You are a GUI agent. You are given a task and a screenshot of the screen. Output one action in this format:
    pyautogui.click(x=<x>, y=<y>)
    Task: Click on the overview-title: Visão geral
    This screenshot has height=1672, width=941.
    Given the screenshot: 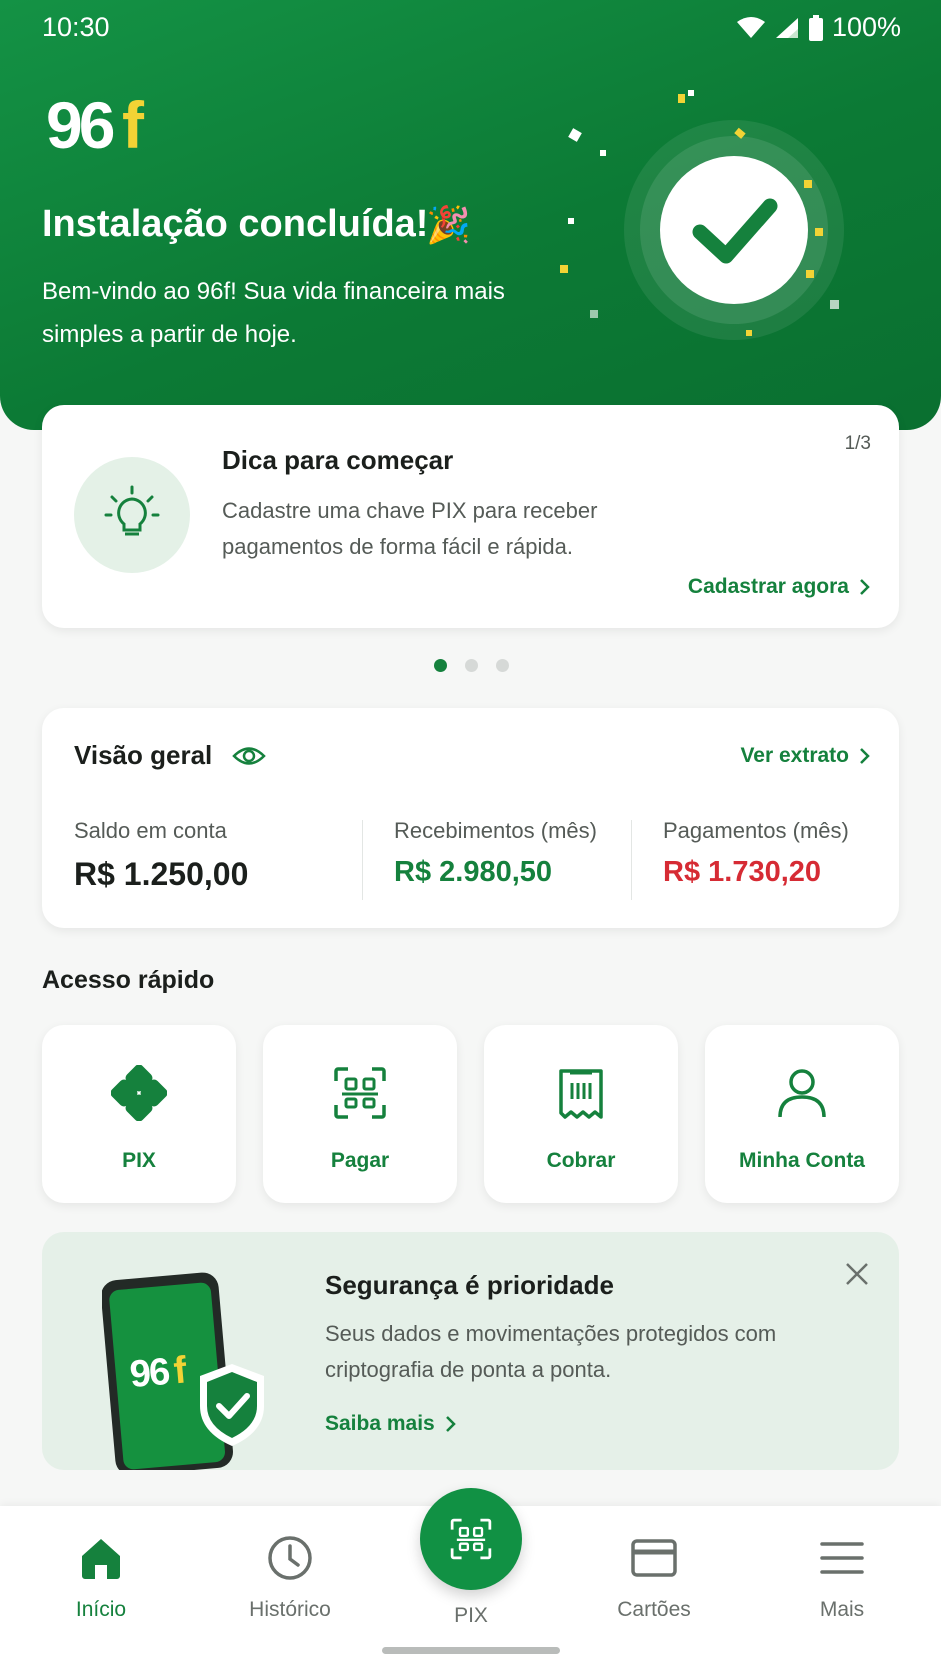 What is the action you would take?
    pyautogui.click(x=143, y=755)
    